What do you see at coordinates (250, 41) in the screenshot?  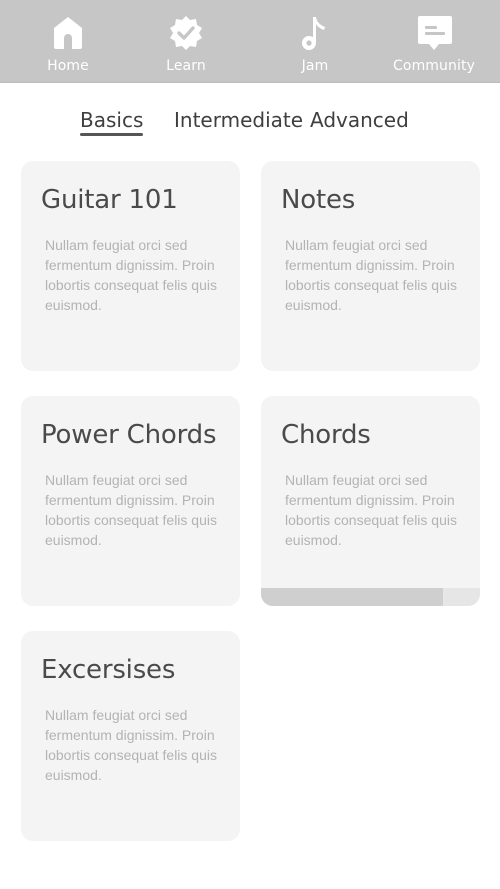 I see `top-nav: Home Learn Jam Community` at bounding box center [250, 41].